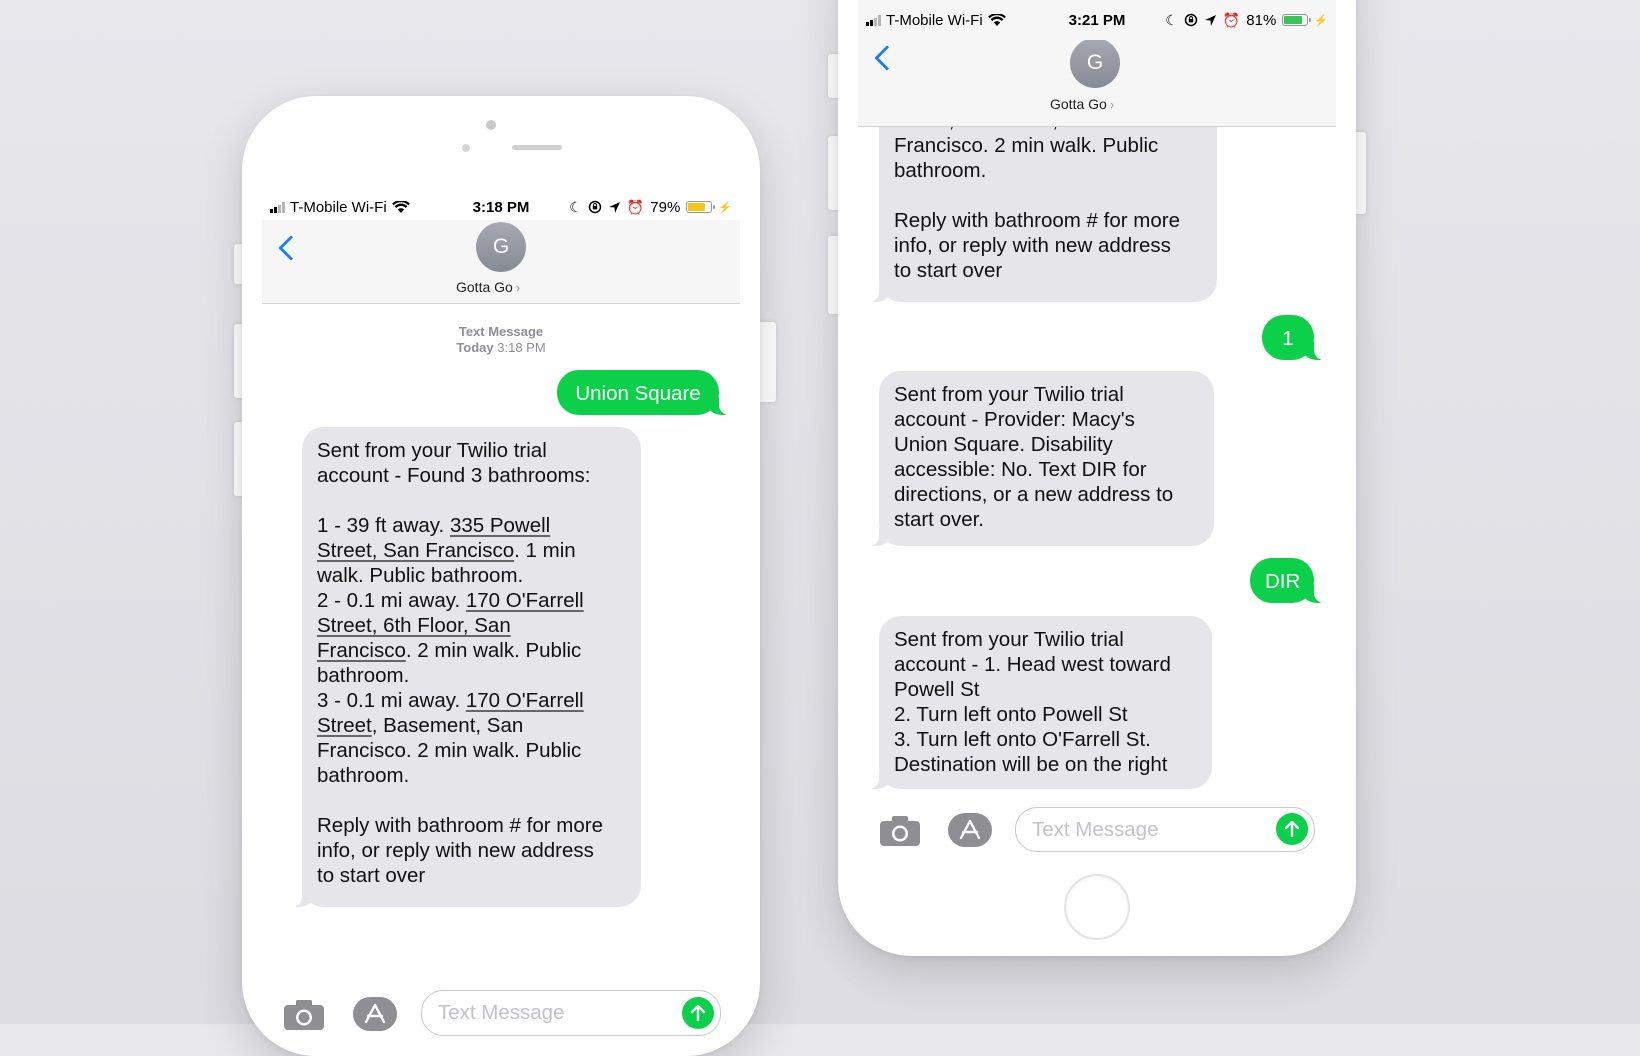 Image resolution: width=1640 pixels, height=1056 pixels. Describe the element at coordinates (644, 392) in the screenshot. I see `sent-message: Union Square` at that location.